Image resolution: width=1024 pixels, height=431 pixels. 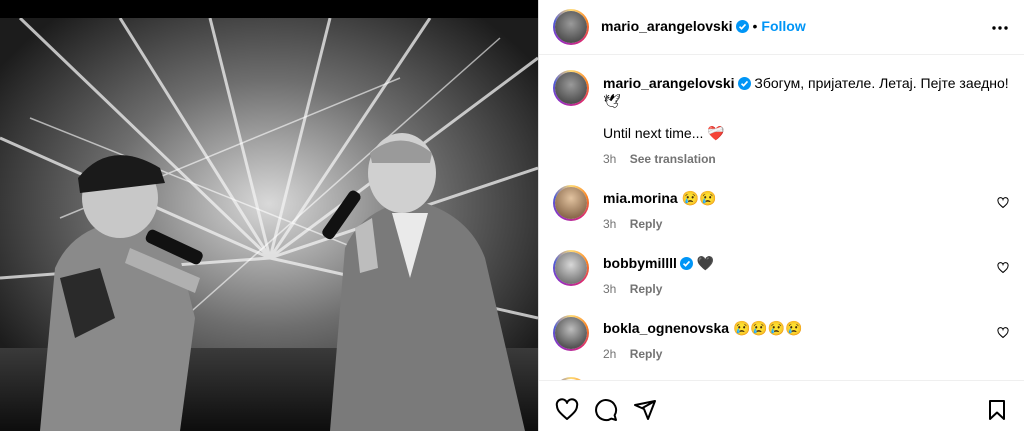 I want to click on comment-item: bokla_ognenovska 😢😢😢😢 2h Reply, so click(x=781, y=345).